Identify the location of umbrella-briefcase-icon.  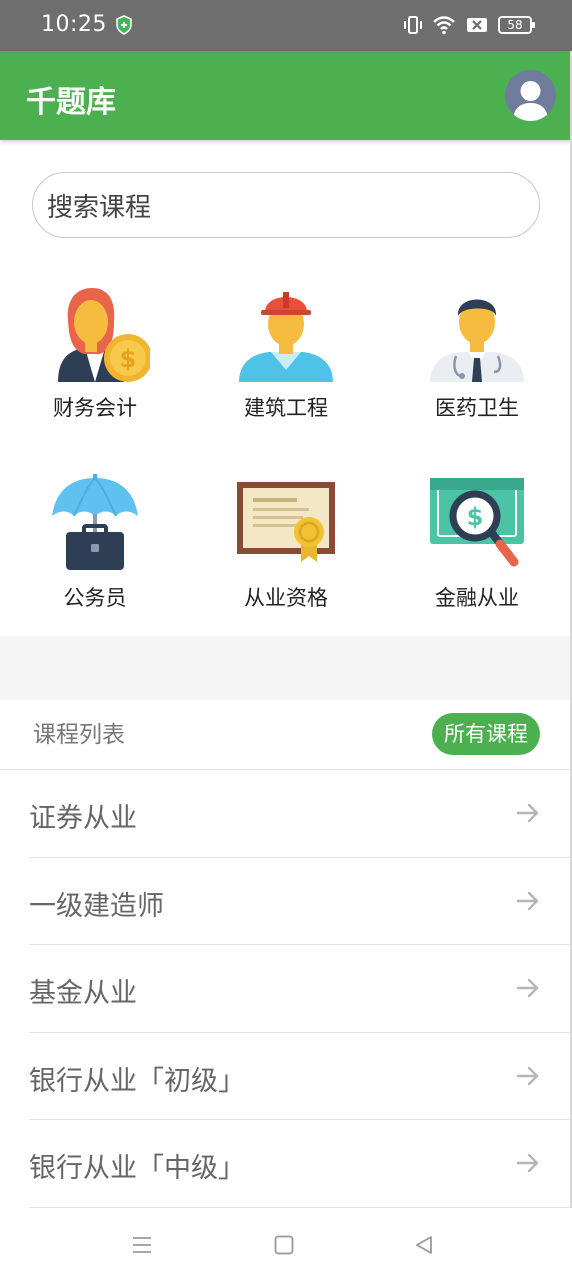
(95, 522).